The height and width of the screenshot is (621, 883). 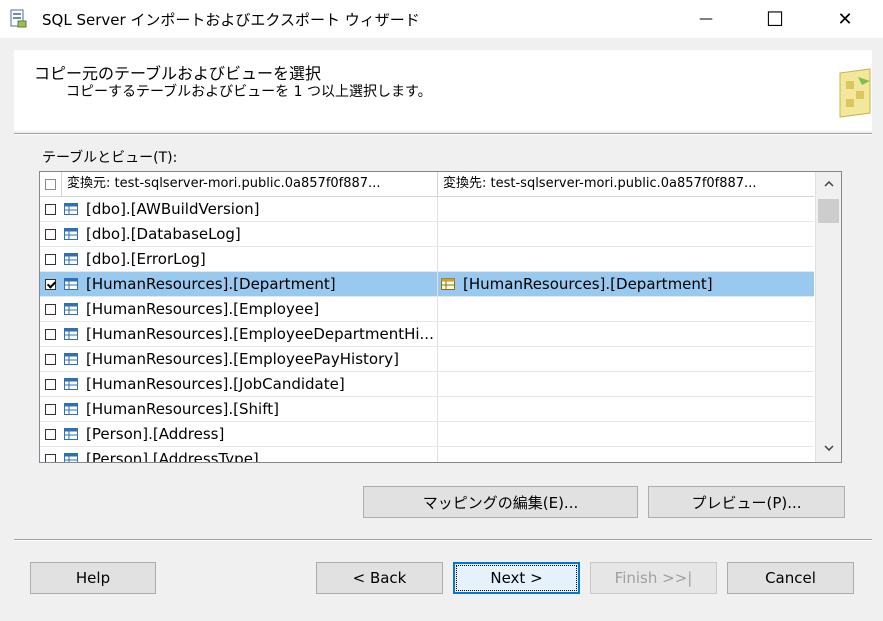 What do you see at coordinates (93, 578) in the screenshot?
I see `help-button: Help` at bounding box center [93, 578].